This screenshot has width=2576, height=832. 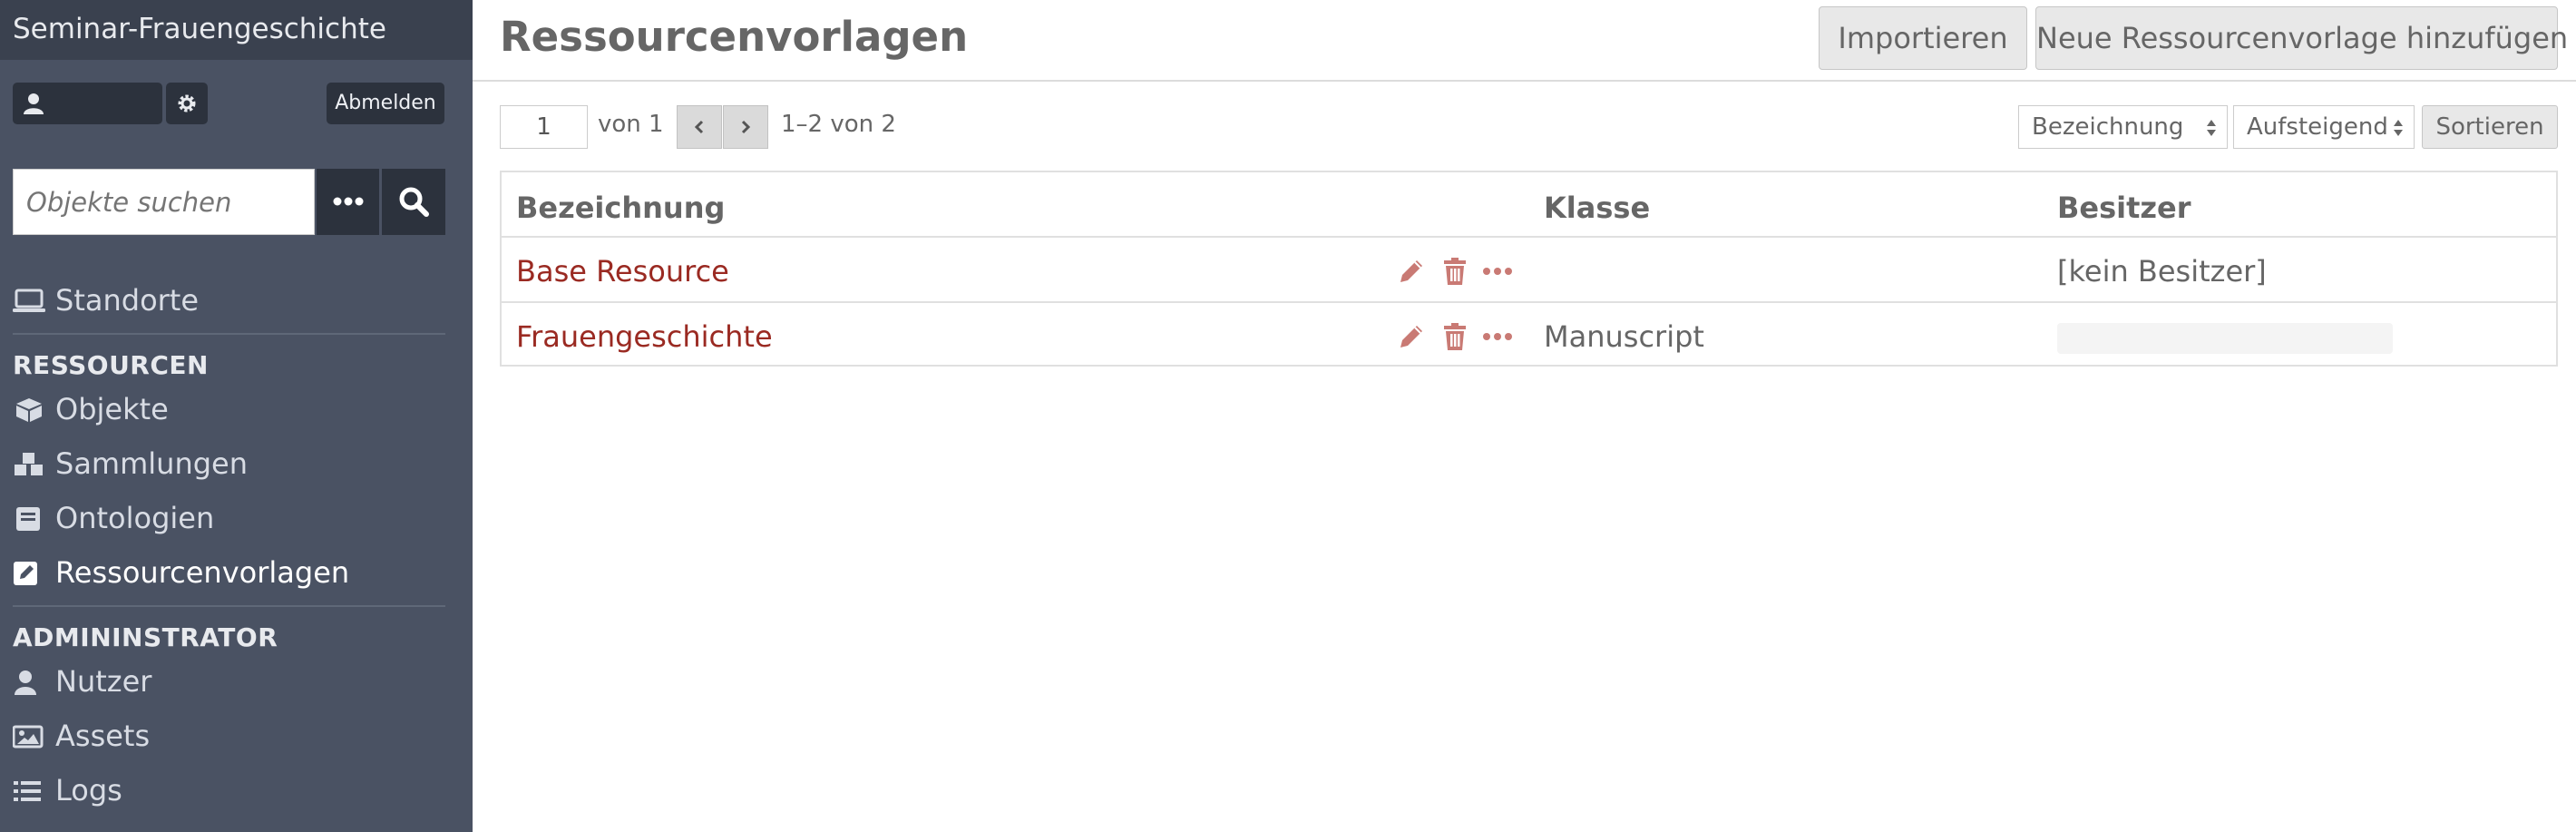 What do you see at coordinates (202, 572) in the screenshot?
I see `nav-item-label: Ressourcenvorlagen` at bounding box center [202, 572].